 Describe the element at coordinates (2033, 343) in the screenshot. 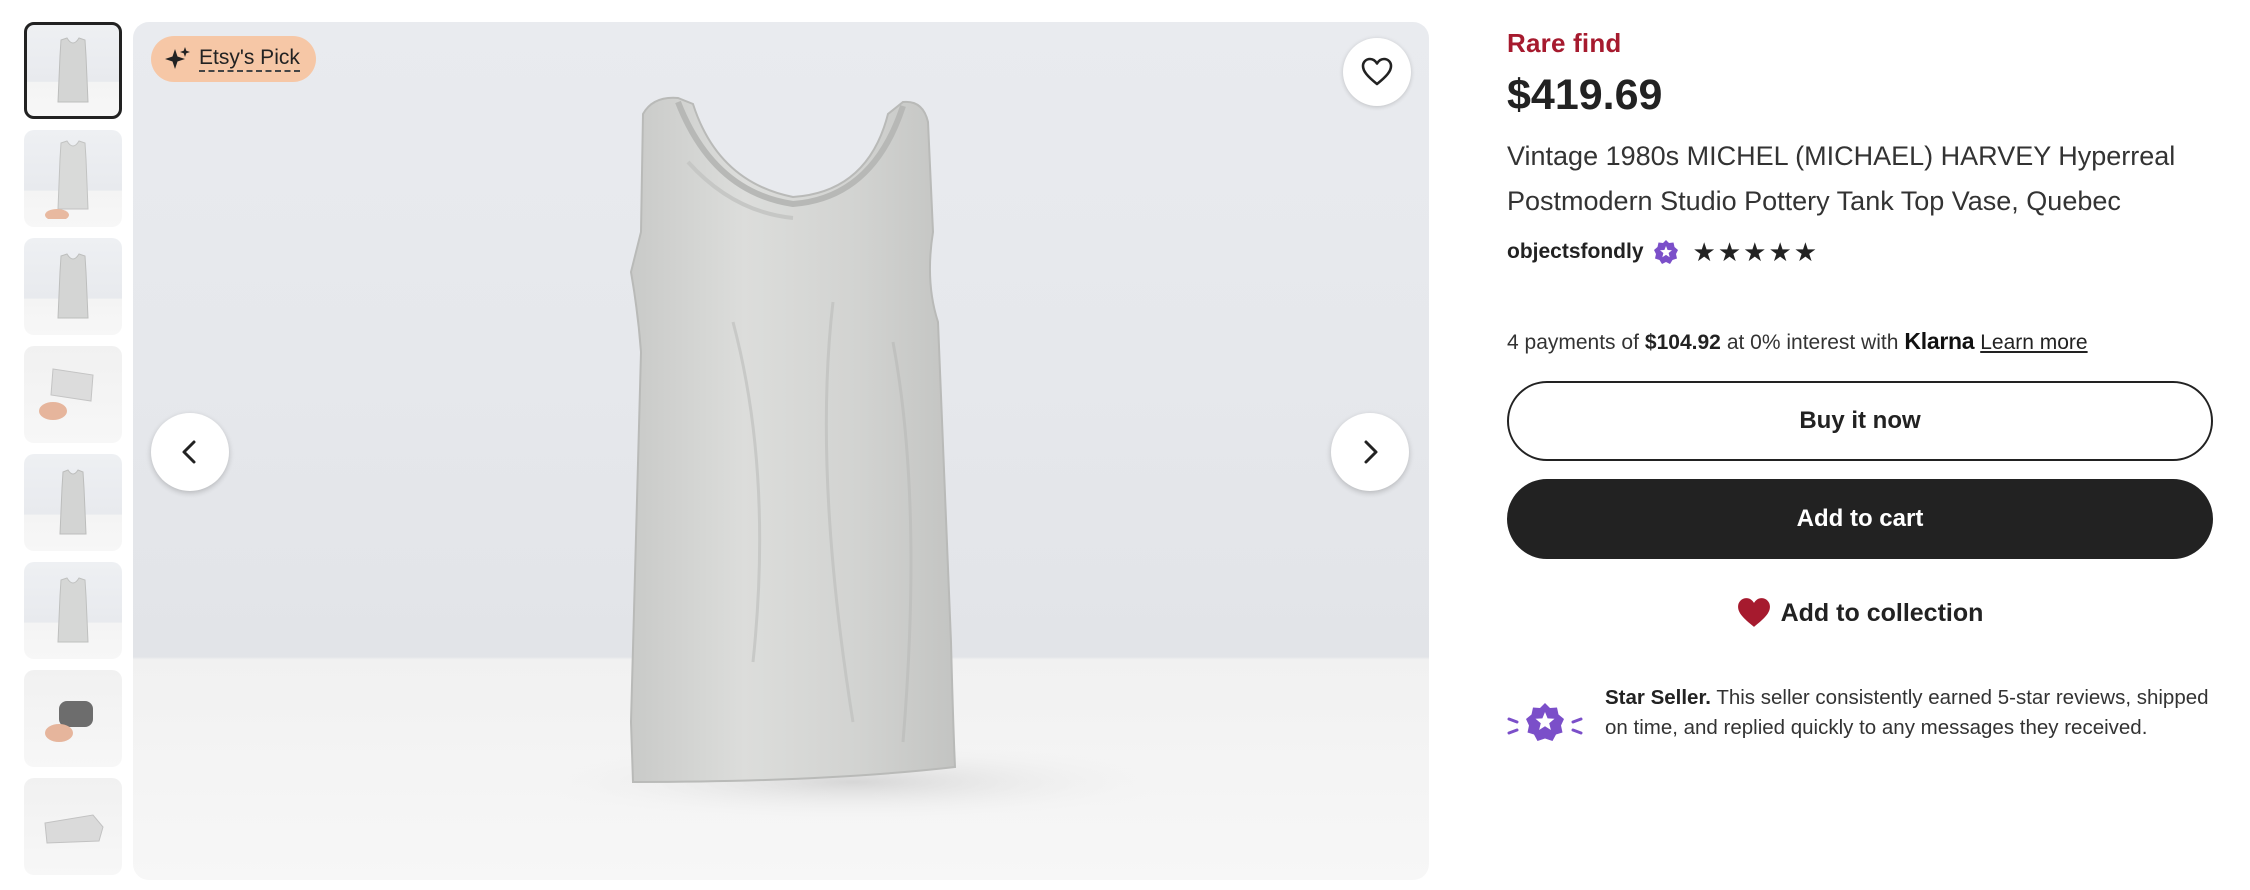

I see `learn-more-link: Learn more` at that location.